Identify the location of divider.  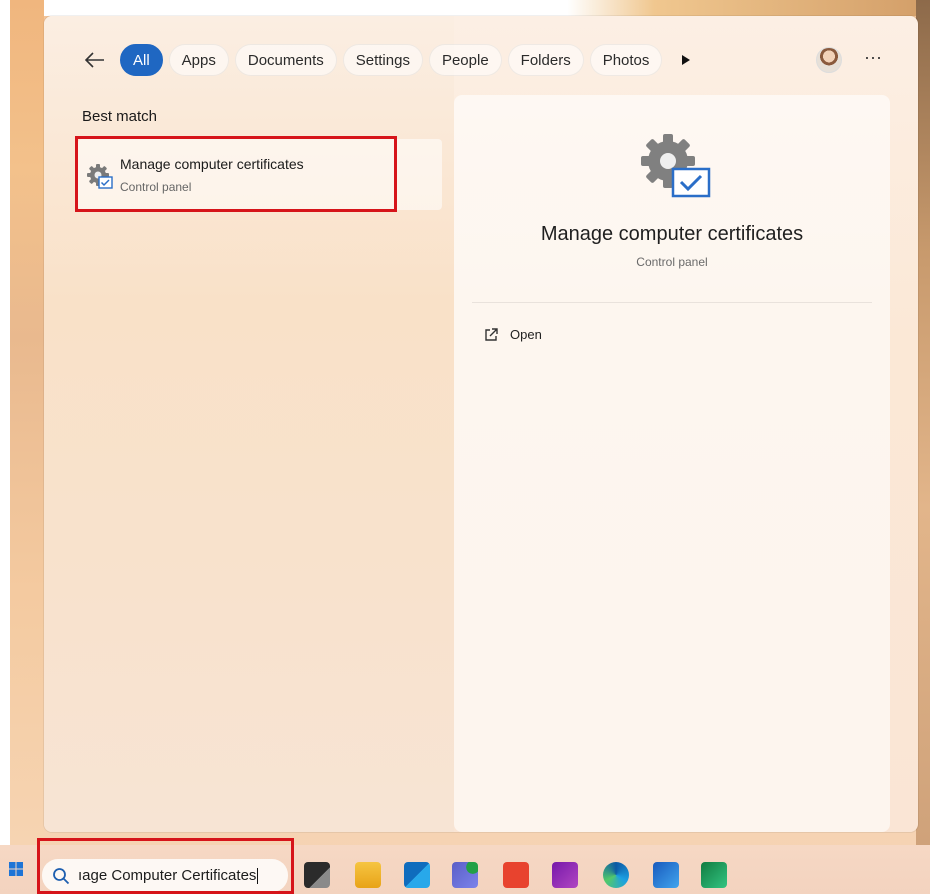
(672, 302).